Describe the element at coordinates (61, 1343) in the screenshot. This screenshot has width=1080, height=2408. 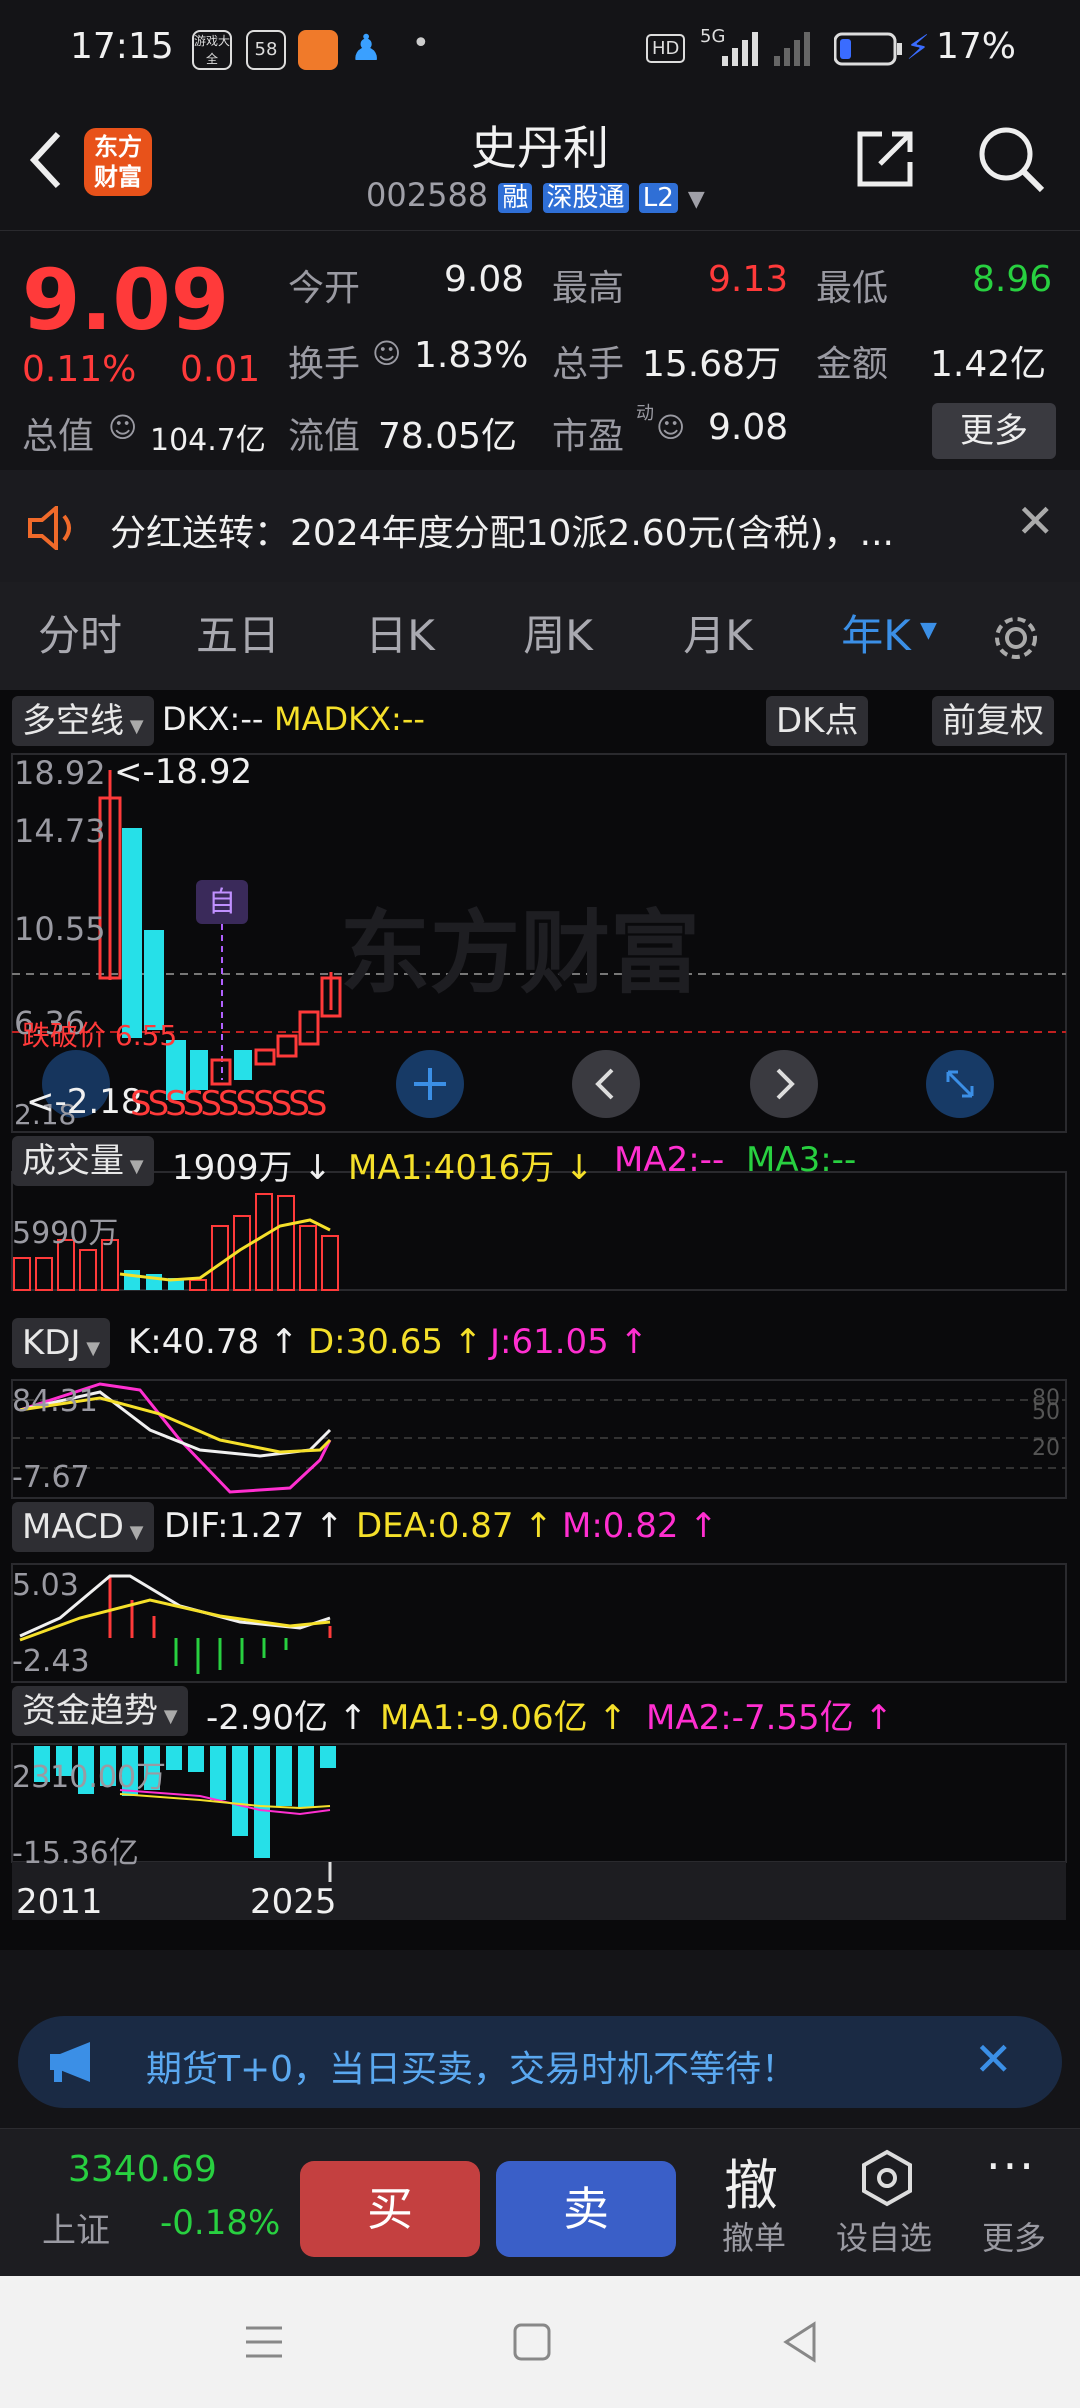
I see `kdj-select: KDJ ▼` at that location.